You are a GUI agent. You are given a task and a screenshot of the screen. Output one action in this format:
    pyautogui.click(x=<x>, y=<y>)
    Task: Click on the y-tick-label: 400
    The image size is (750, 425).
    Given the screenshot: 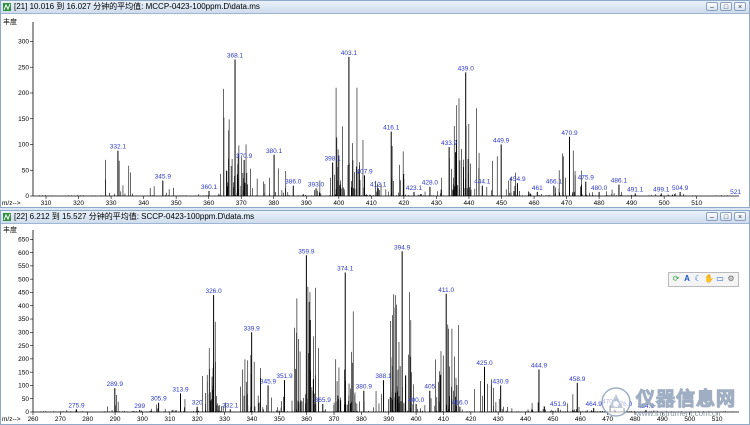 What is the action you would take?
    pyautogui.click(x=23, y=306)
    